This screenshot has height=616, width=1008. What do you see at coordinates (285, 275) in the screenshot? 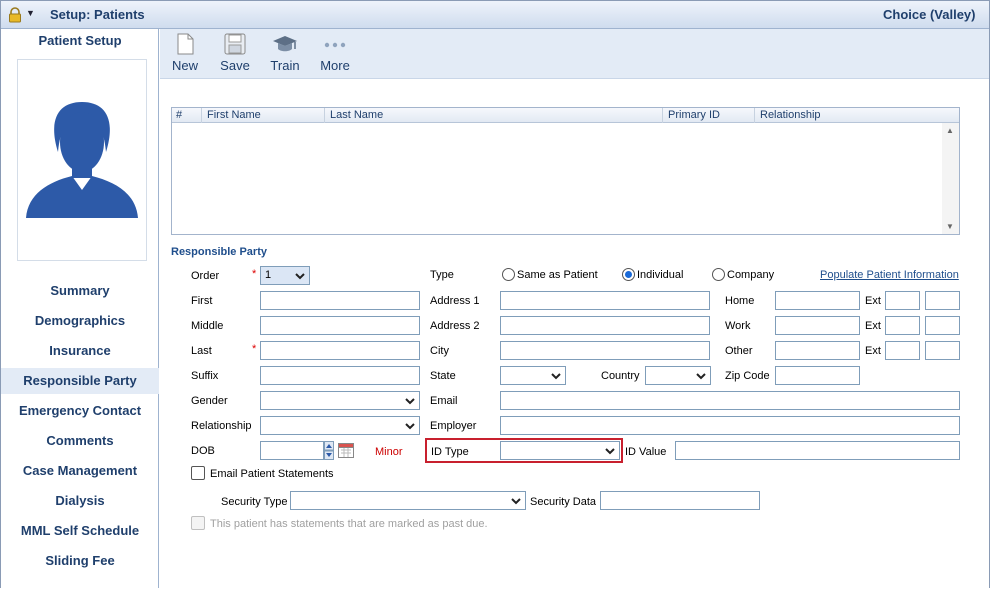
I see `order-select: 1` at bounding box center [285, 275].